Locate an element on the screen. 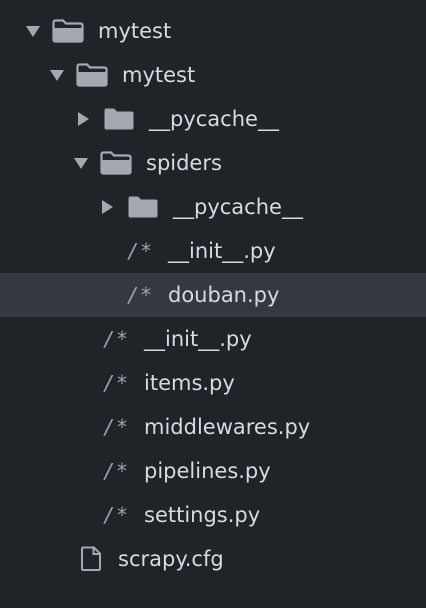 The image size is (426, 608). tree-item-settings: /* settings.py is located at coordinates (213, 515).